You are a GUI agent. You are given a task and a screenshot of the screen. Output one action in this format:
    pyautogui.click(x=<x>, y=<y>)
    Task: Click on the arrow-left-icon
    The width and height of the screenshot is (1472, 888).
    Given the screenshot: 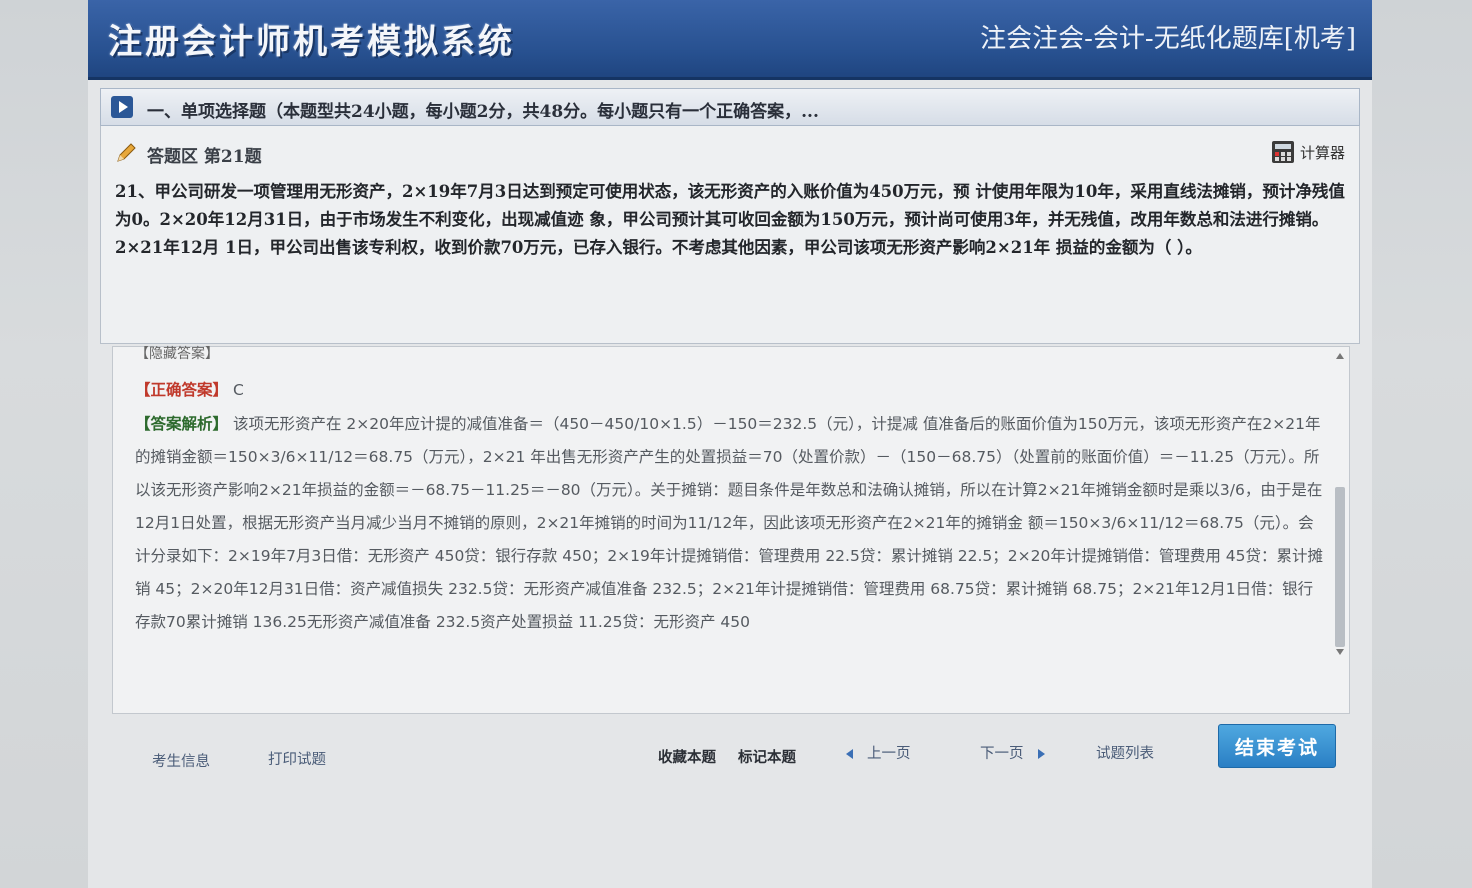 What is the action you would take?
    pyautogui.click(x=849, y=754)
    